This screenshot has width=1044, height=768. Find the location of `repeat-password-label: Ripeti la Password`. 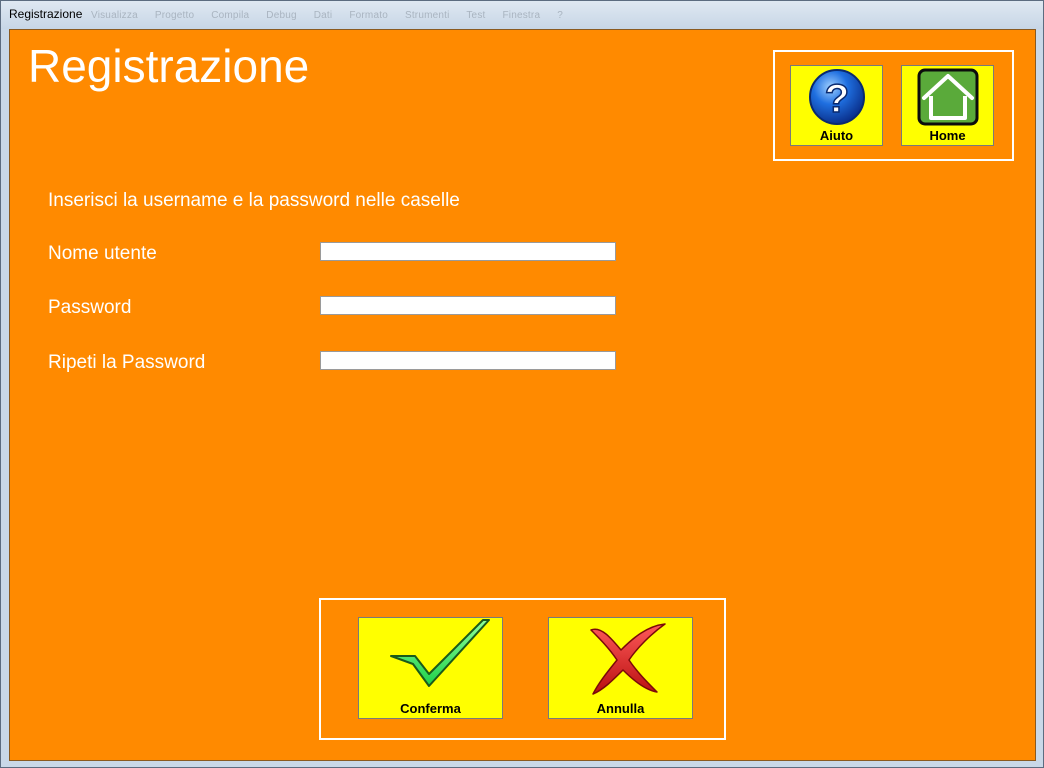

repeat-password-label: Ripeti la Password is located at coordinates (127, 362).